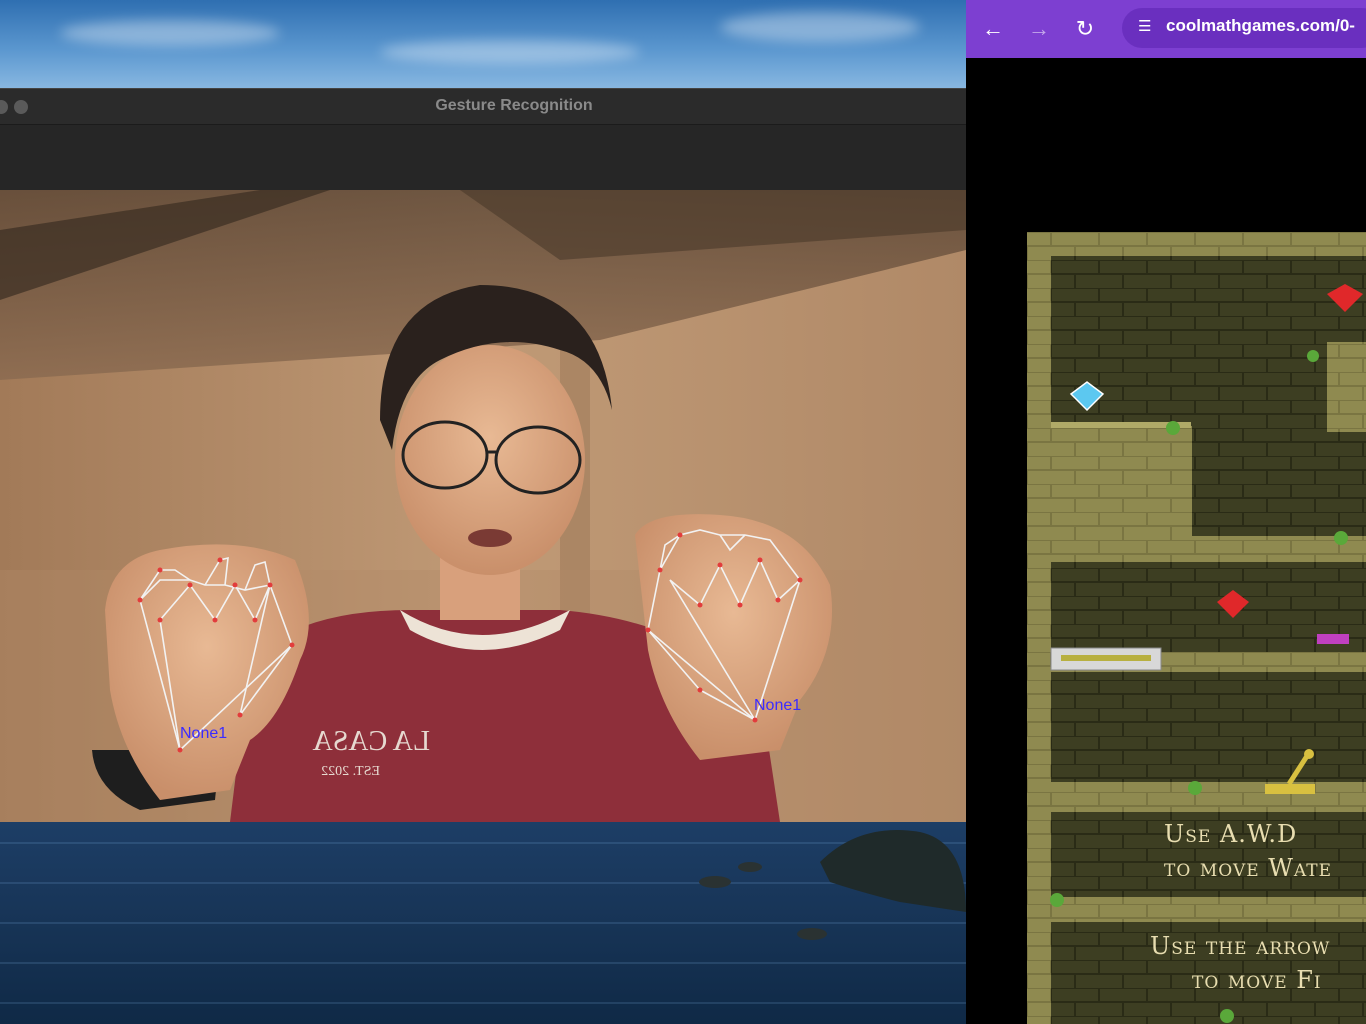 The image size is (1366, 1024). Describe the element at coordinates (1248, 868) in the screenshot. I see `hint-water-line2: to move Wate` at that location.